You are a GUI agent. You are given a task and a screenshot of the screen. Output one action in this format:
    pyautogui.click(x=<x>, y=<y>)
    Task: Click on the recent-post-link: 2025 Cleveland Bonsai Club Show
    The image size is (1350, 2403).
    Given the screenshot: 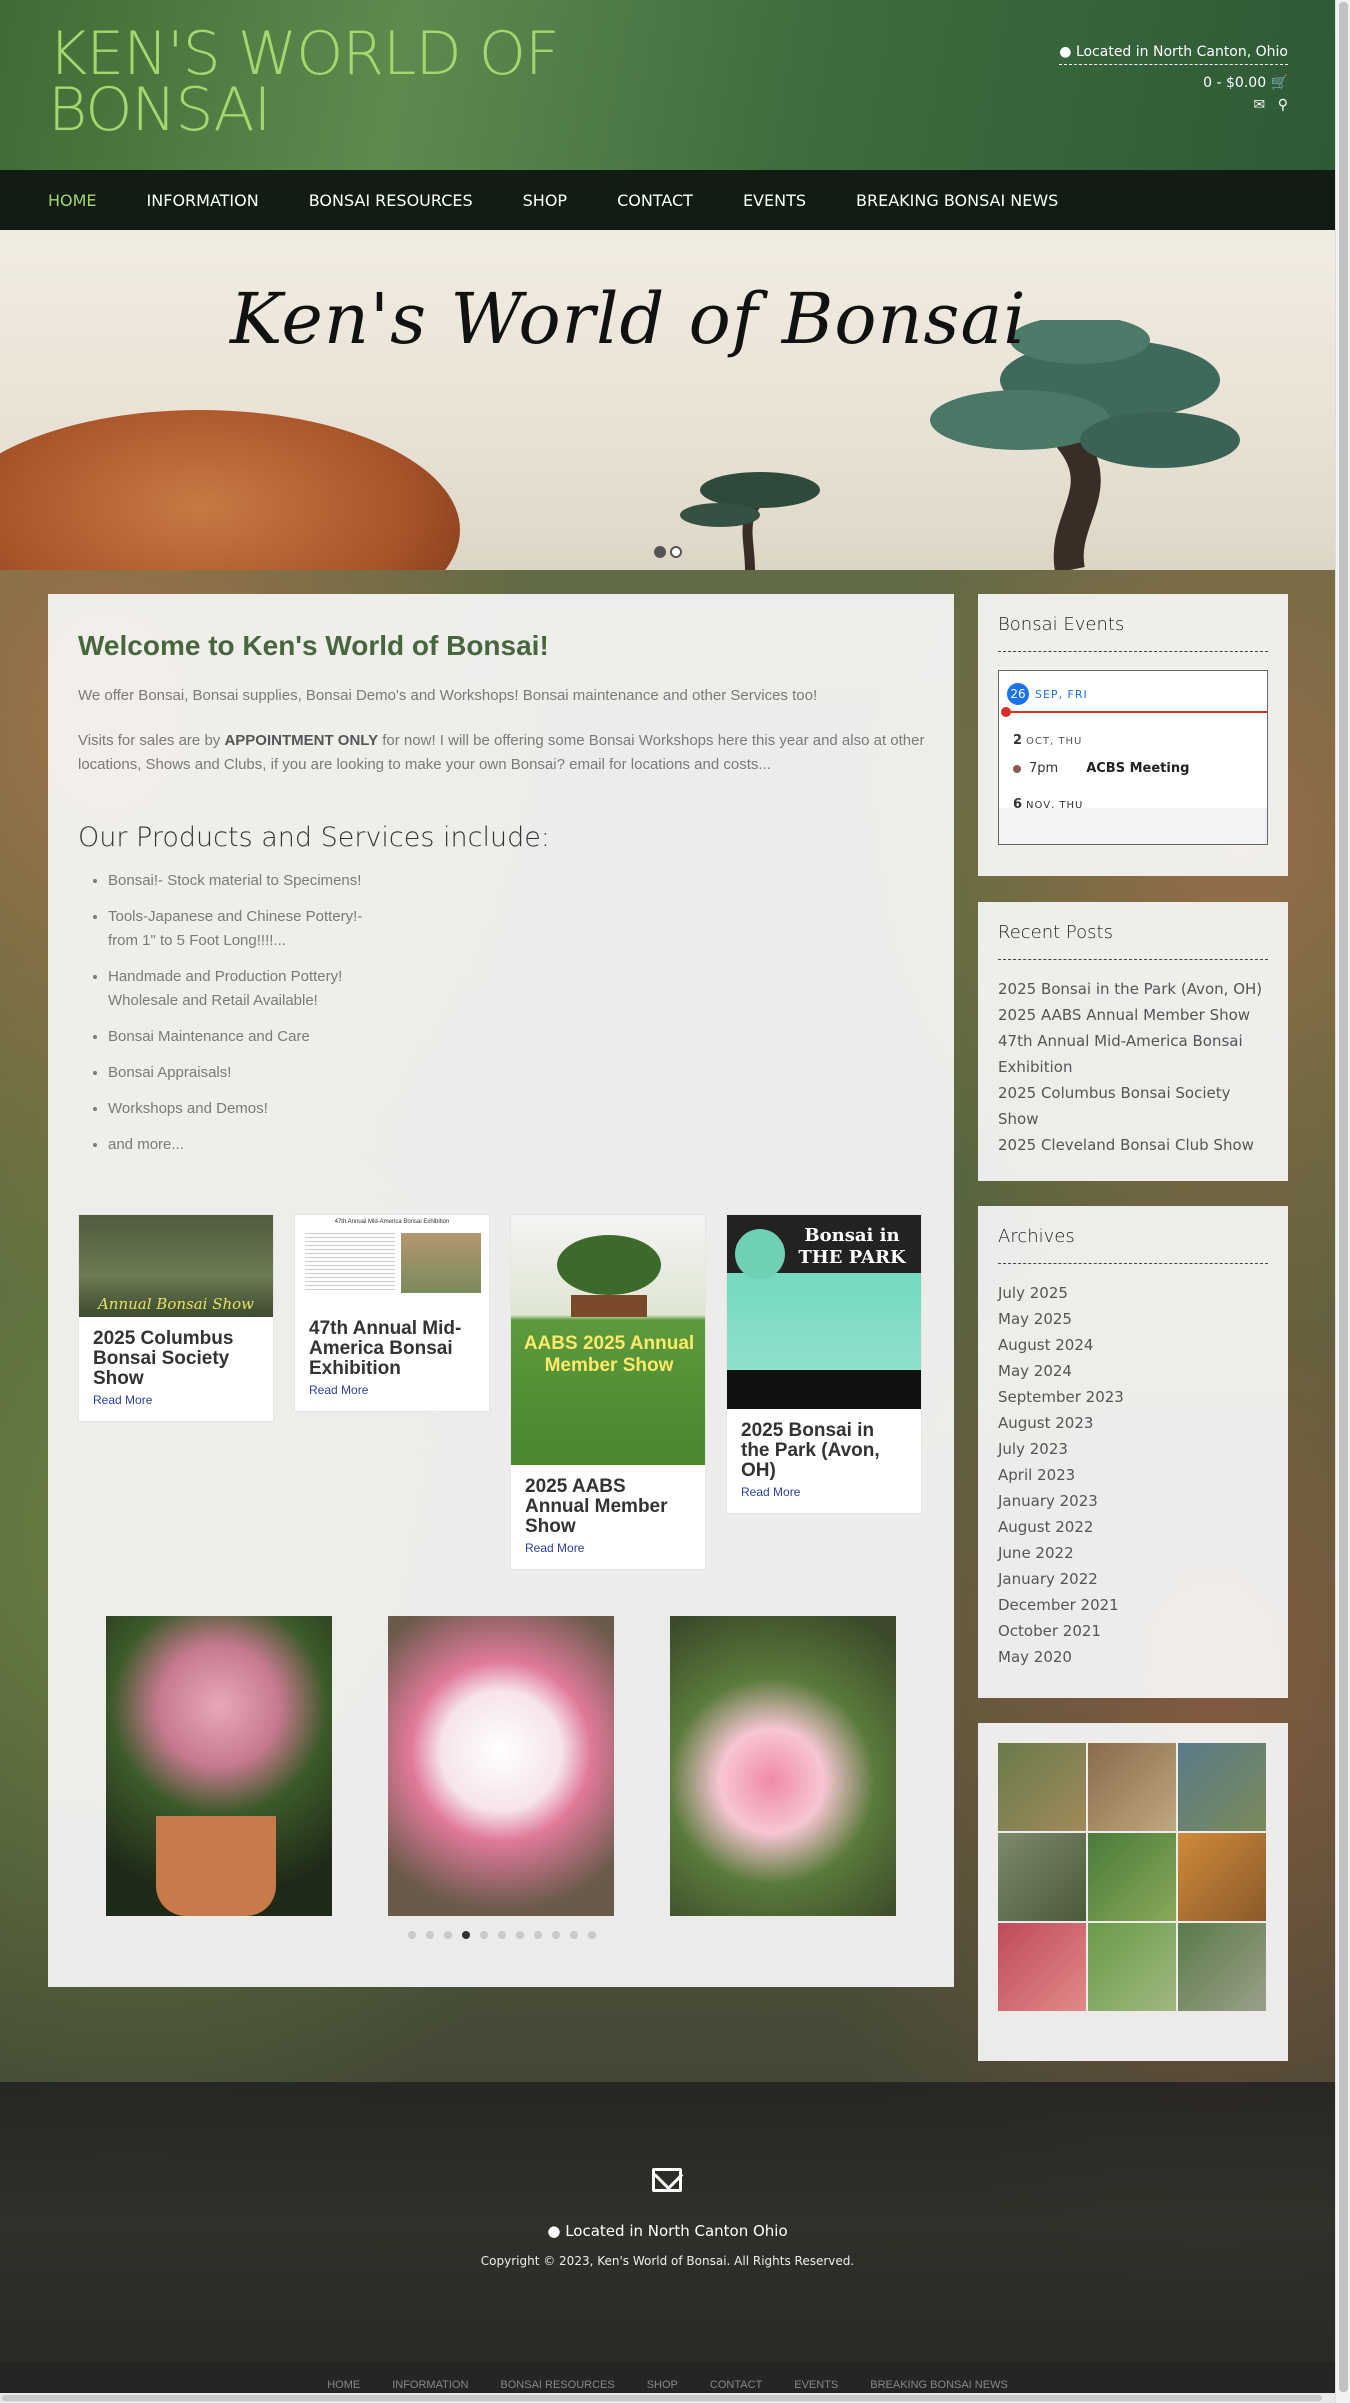 What is the action you would take?
    pyautogui.click(x=1133, y=1145)
    